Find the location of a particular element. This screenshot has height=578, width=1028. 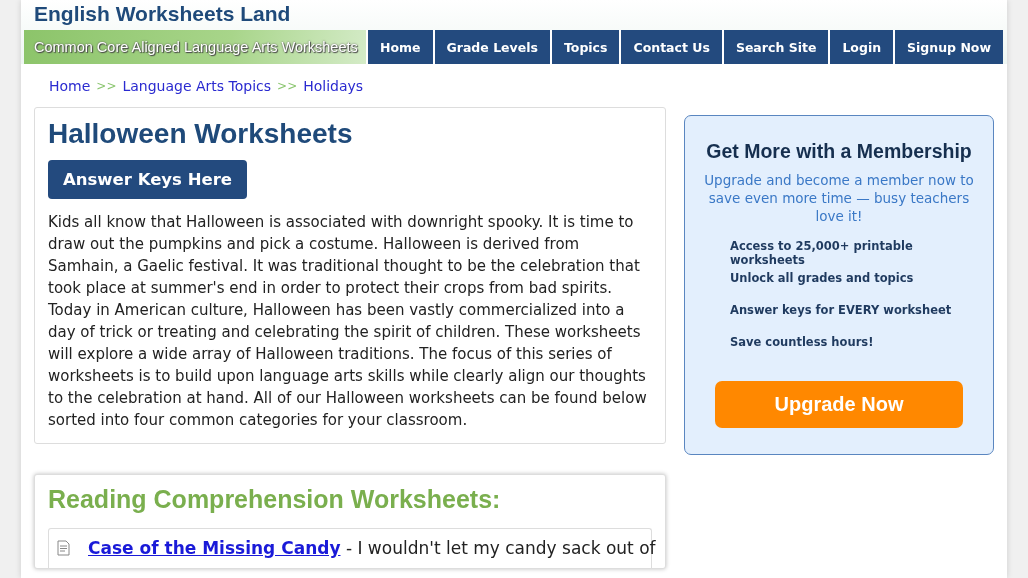

worksheet-link: Case of the Missing Candy is located at coordinates (214, 548).